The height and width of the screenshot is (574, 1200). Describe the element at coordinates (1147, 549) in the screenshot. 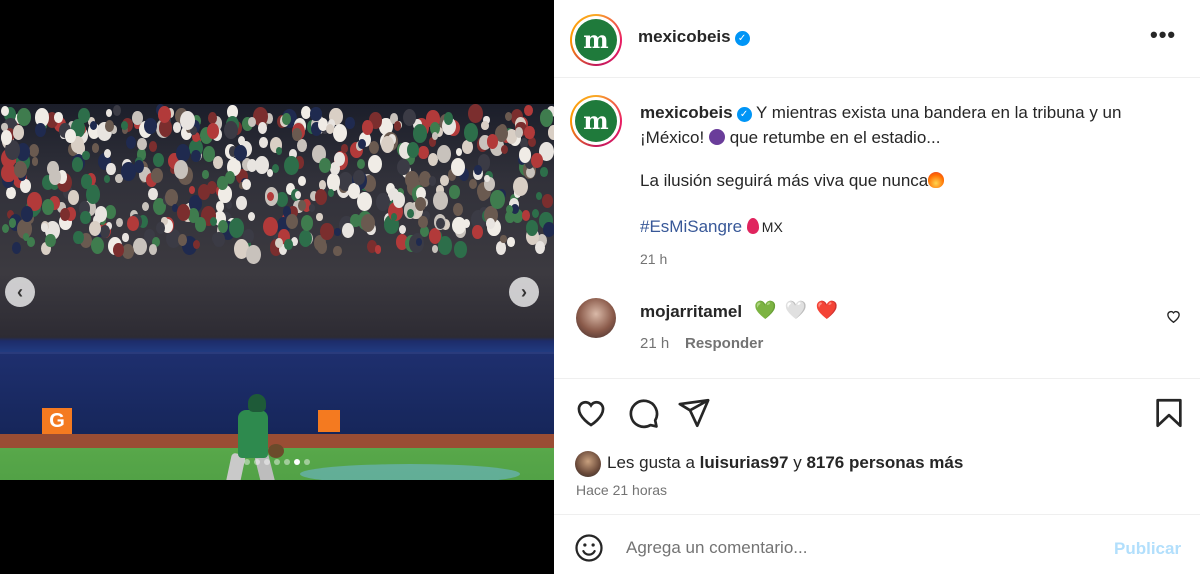

I see `publish-button: Publicar` at that location.